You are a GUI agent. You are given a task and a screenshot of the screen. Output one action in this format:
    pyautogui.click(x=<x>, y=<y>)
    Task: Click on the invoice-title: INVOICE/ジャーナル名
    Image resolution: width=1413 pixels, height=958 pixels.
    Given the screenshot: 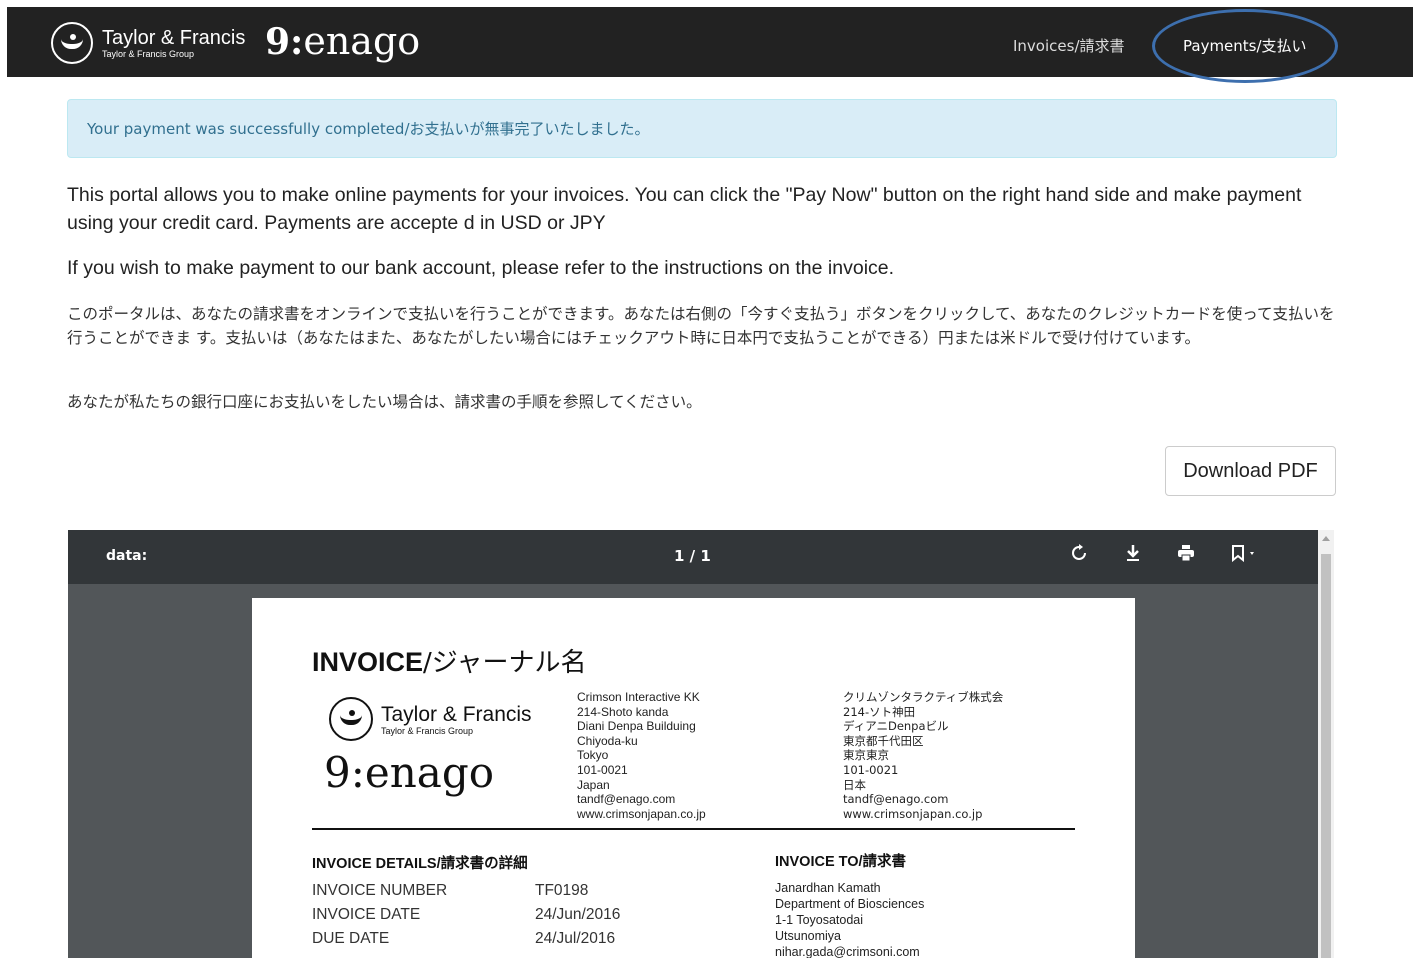 What is the action you would take?
    pyautogui.click(x=449, y=662)
    